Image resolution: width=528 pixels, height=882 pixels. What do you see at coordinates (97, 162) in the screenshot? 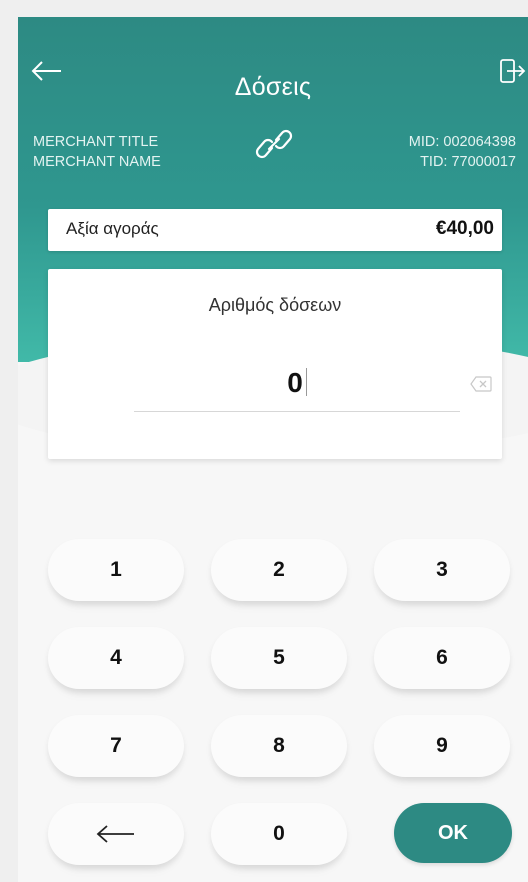
I see `merchant-name: MERCHANT NAME` at bounding box center [97, 162].